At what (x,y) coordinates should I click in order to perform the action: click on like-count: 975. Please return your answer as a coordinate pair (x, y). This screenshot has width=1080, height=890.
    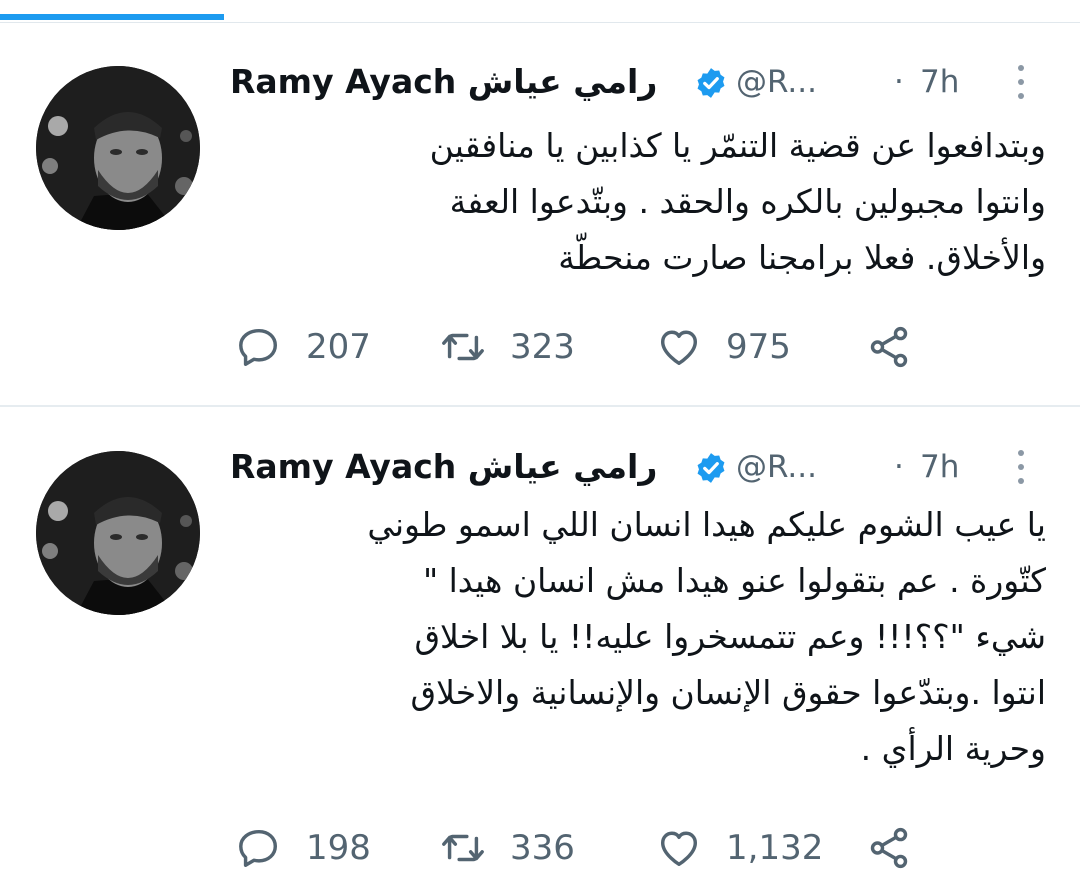
    Looking at the image, I should click on (758, 347).